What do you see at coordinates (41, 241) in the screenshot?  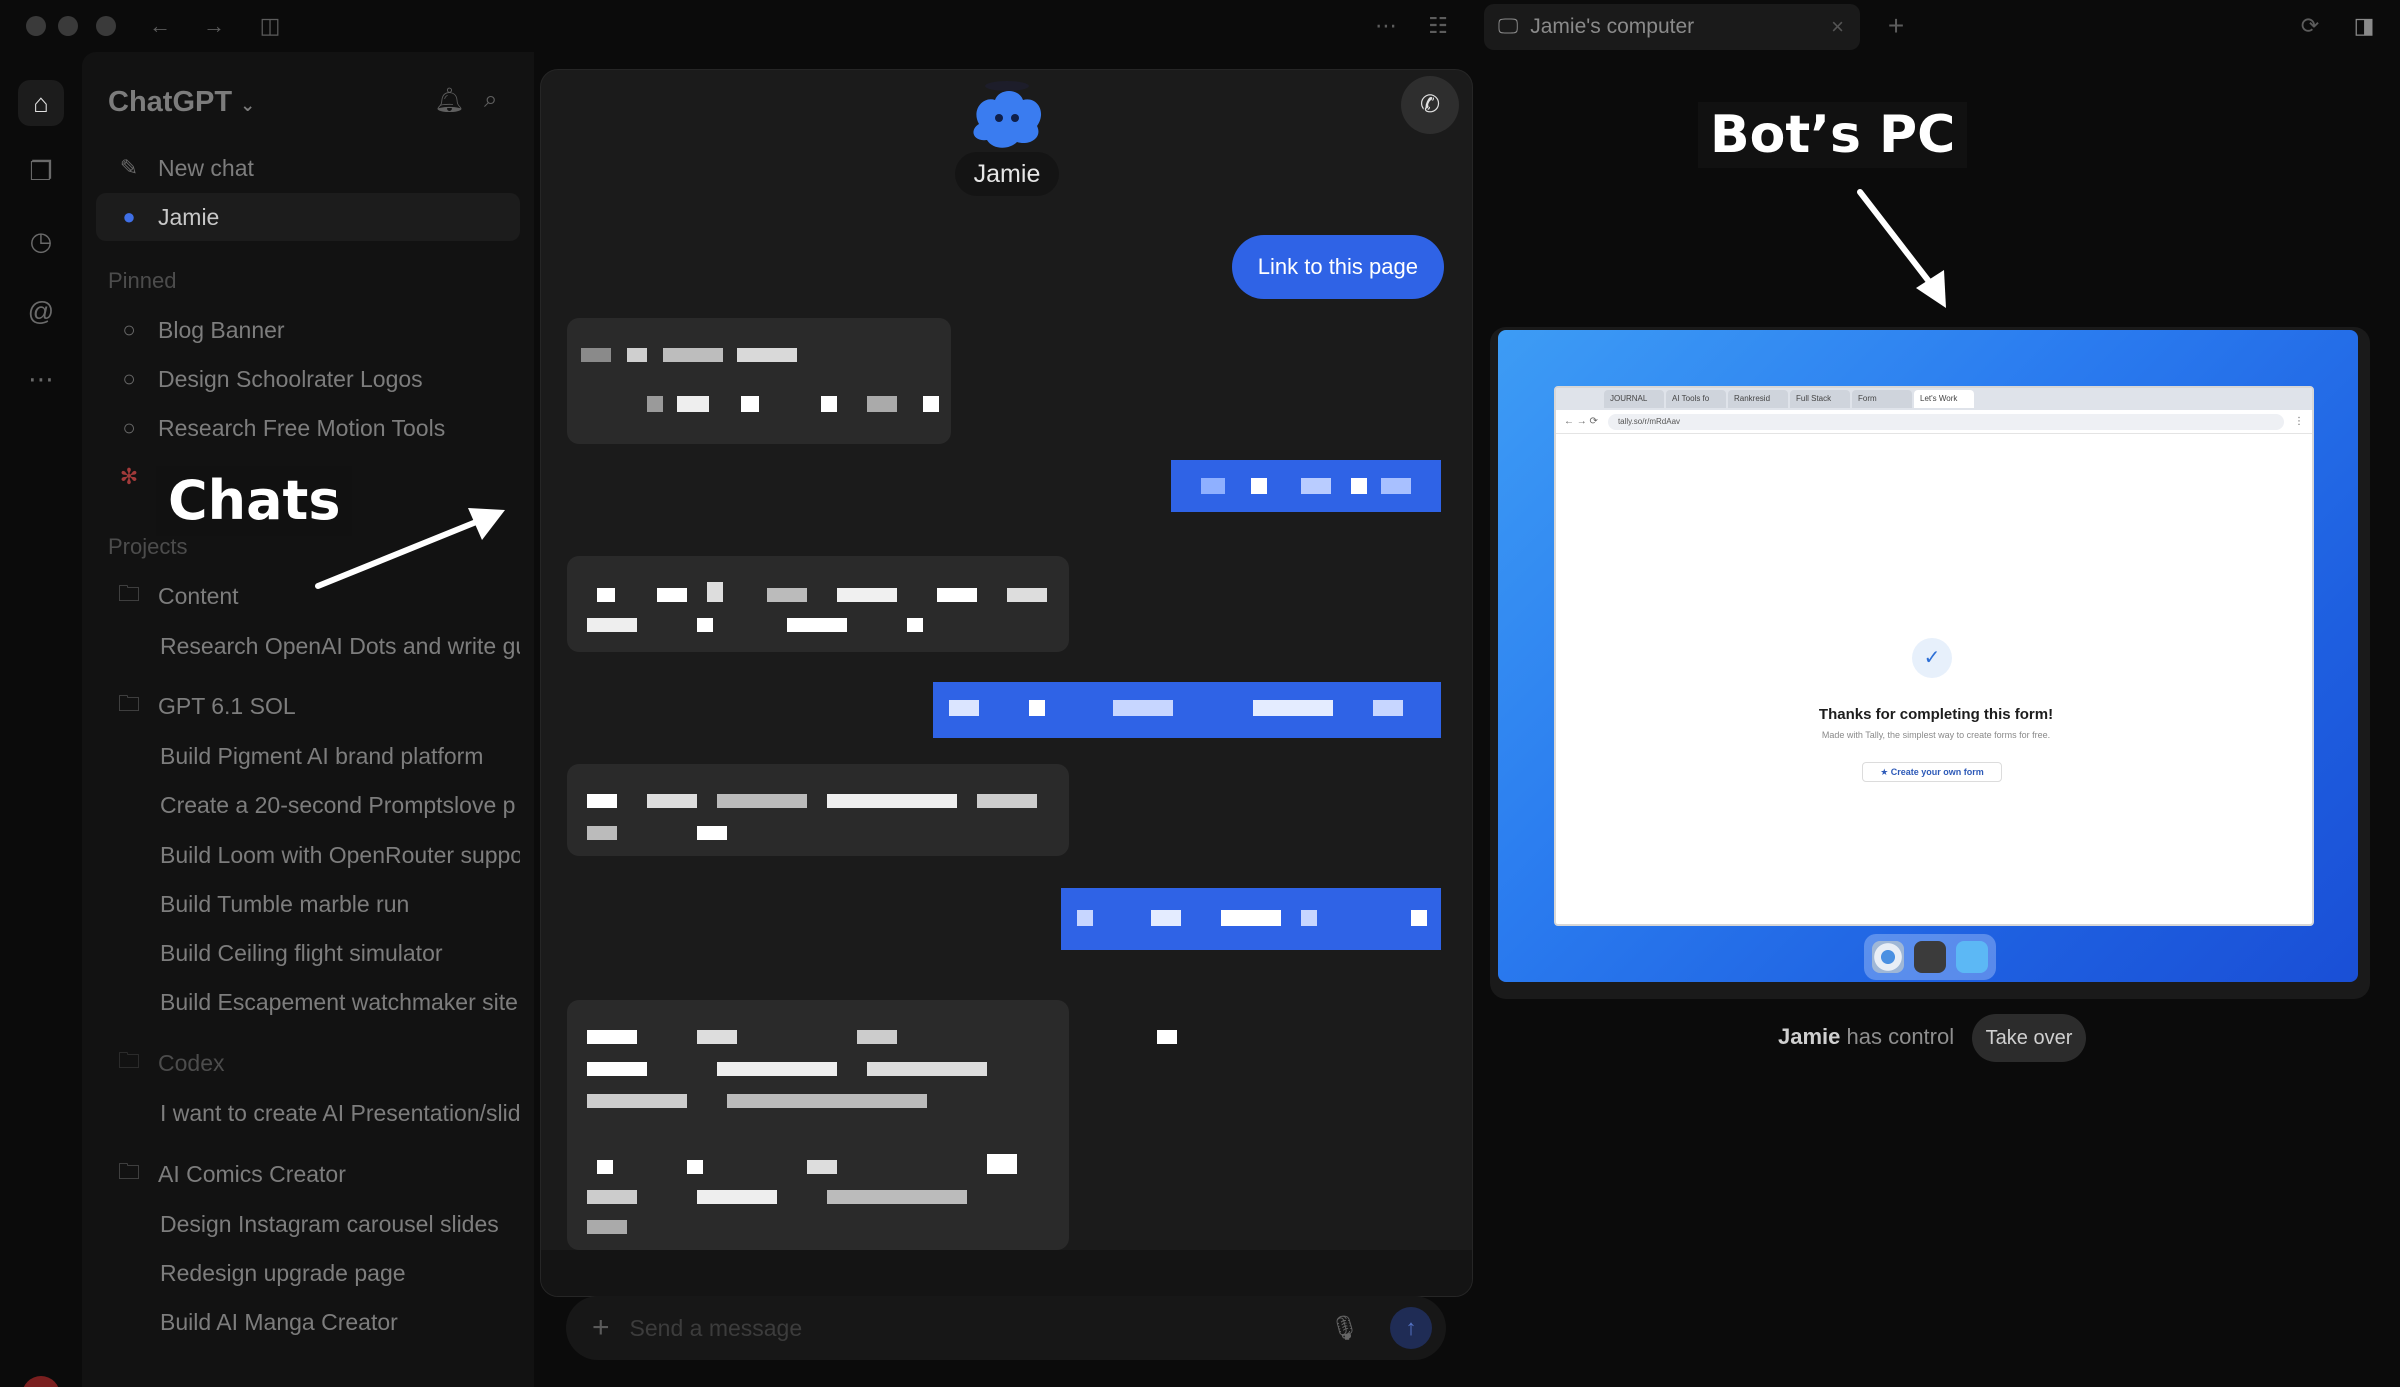 I see `history-icon: ◷` at bounding box center [41, 241].